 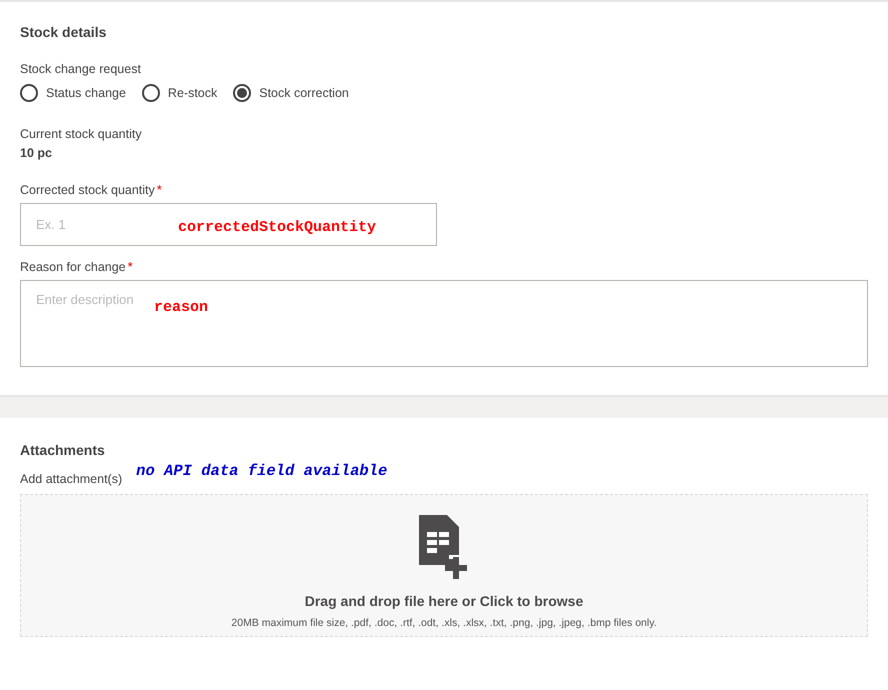 I want to click on field-value: 10 pc, so click(x=36, y=153).